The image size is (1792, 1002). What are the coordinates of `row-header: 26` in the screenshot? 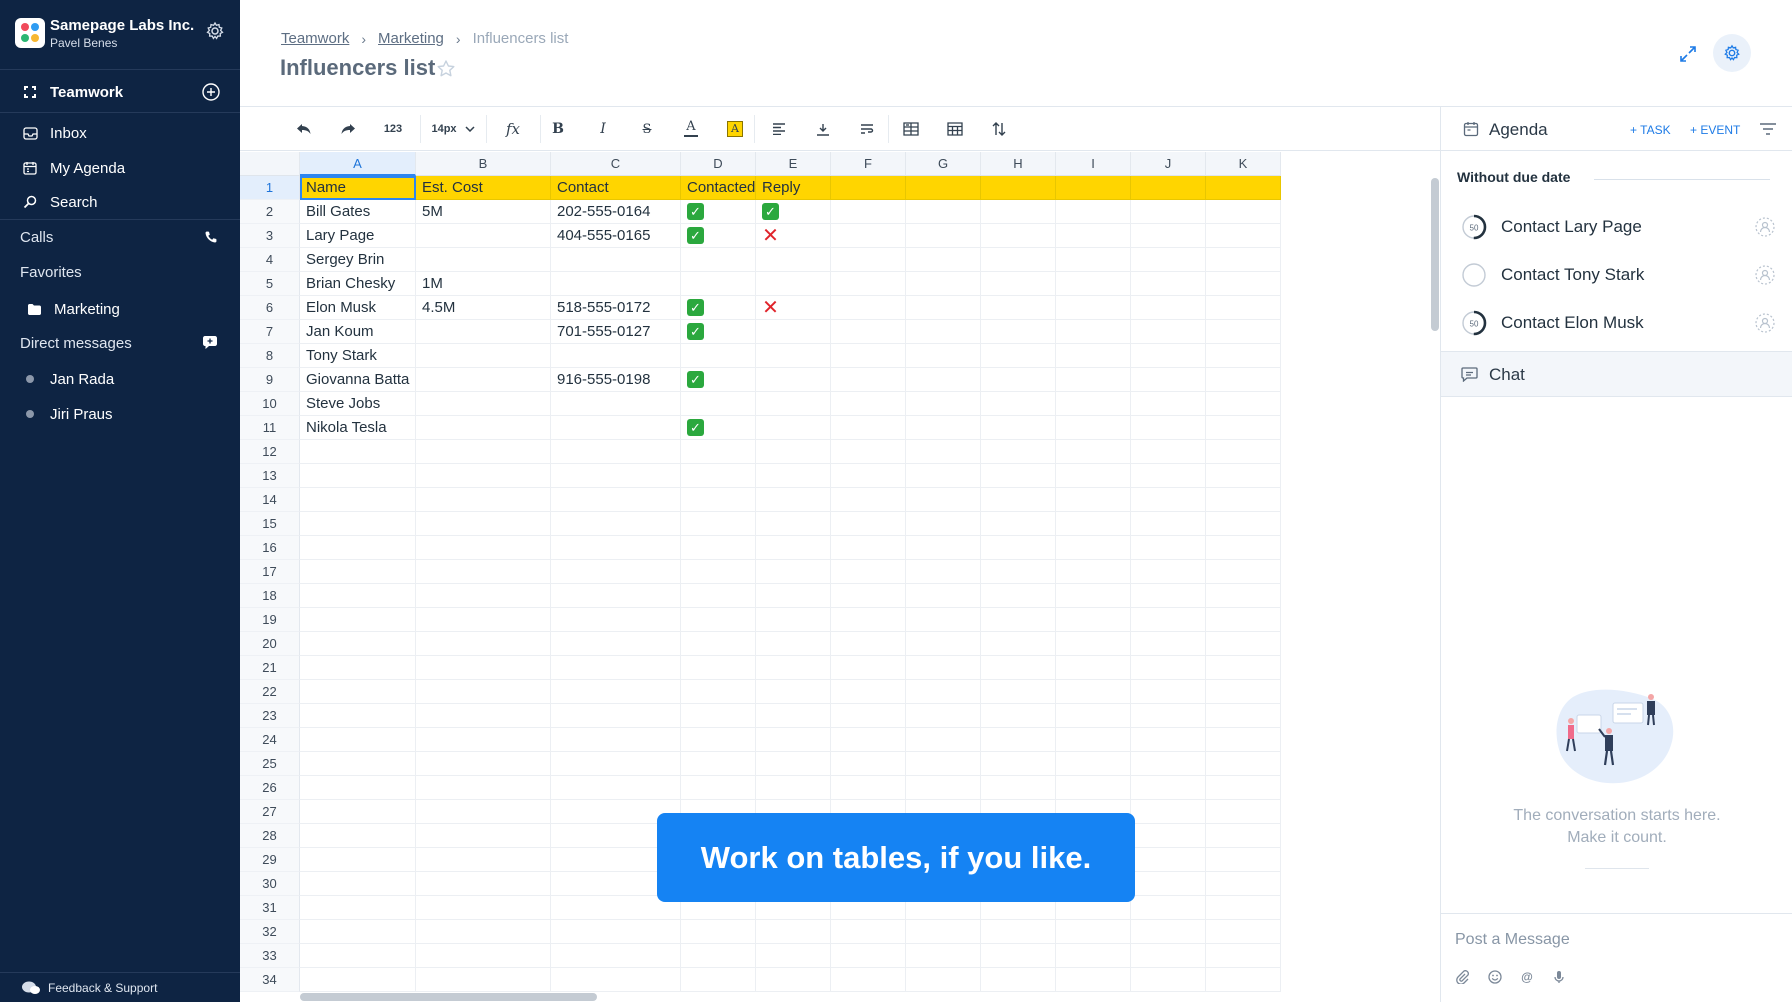 It's located at (270, 788).